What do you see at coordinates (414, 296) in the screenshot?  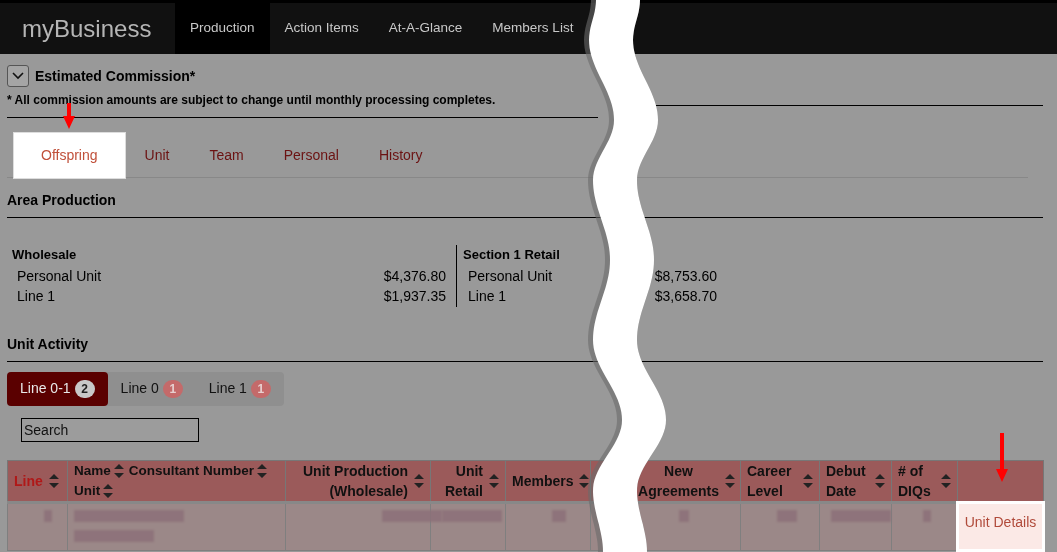 I see `amount-text: $1,937.35` at bounding box center [414, 296].